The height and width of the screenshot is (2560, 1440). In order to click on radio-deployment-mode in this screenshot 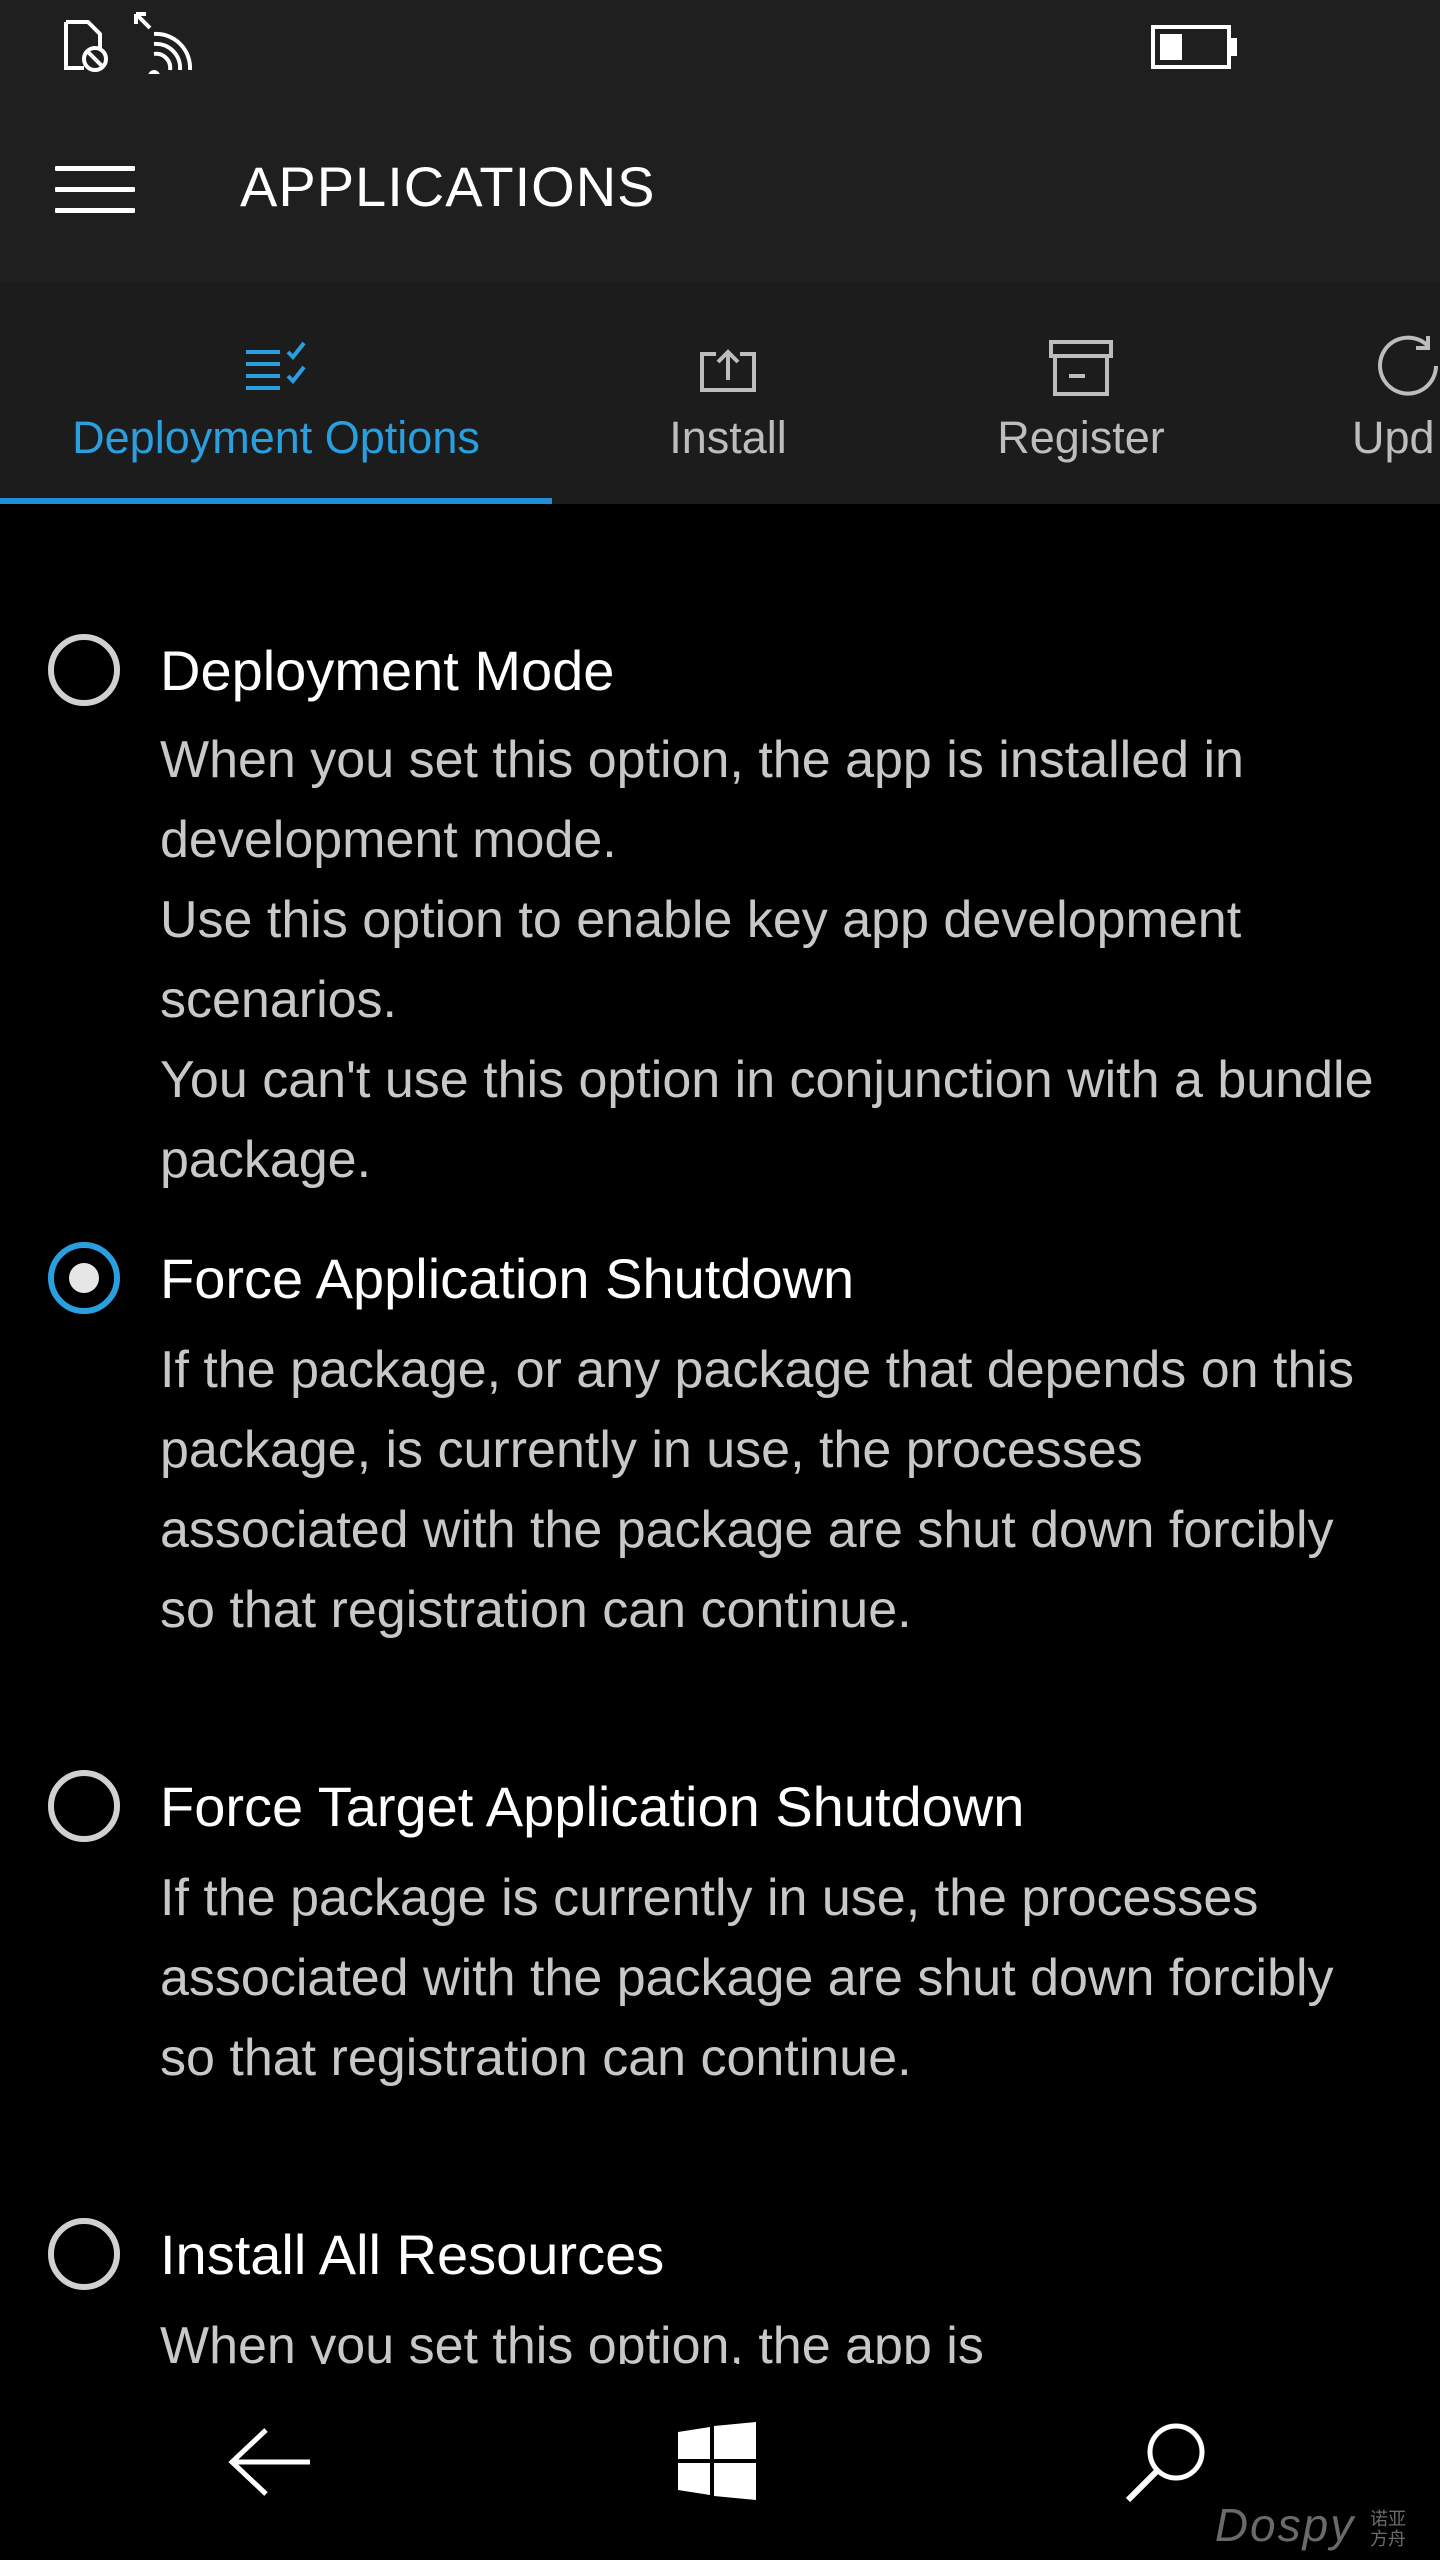, I will do `click(84, 670)`.